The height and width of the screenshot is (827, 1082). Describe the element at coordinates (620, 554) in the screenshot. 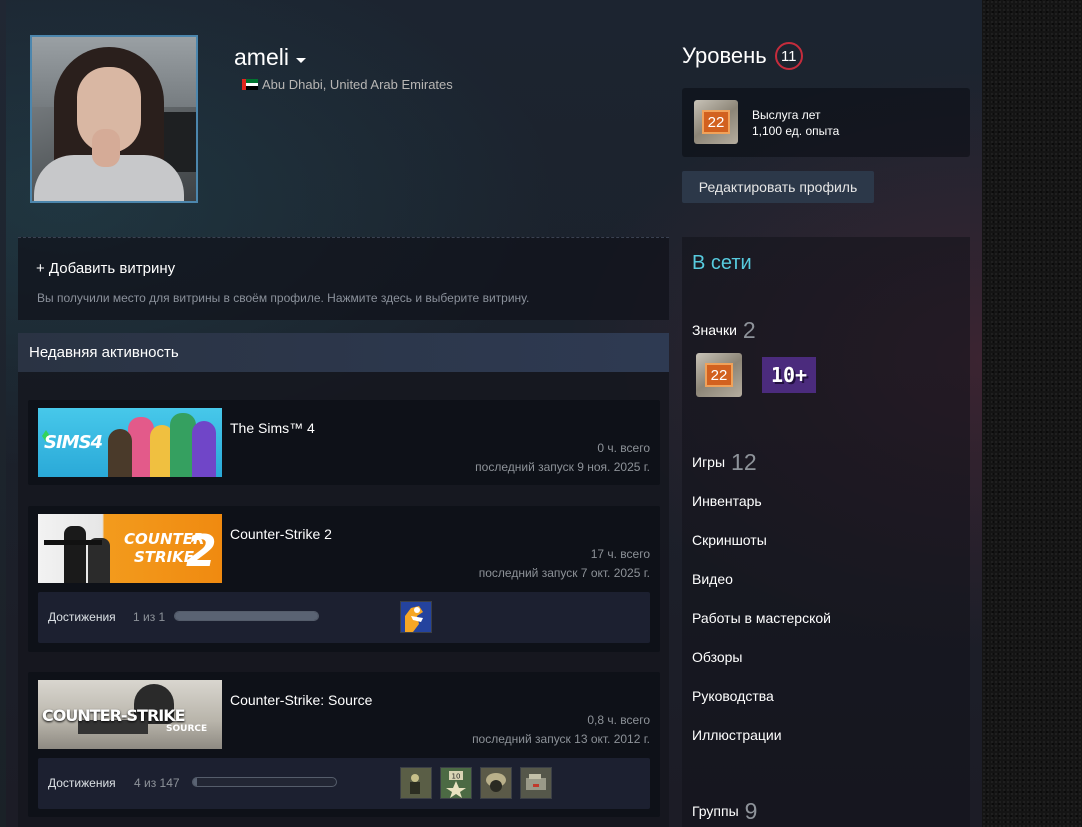

I see `game-hours: 17 ч. всего` at that location.